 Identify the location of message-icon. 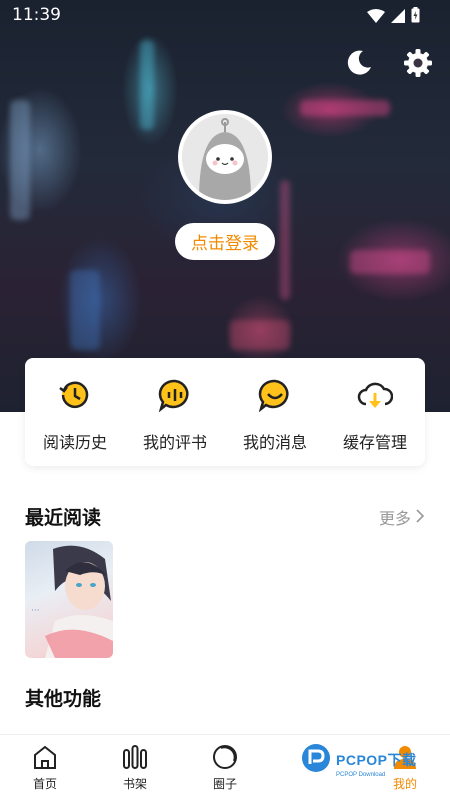
(275, 395).